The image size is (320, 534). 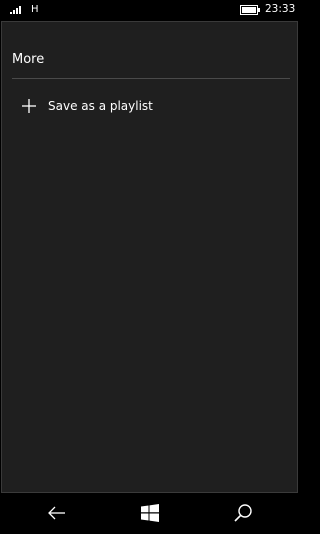 What do you see at coordinates (243, 513) in the screenshot?
I see `search-icon` at bounding box center [243, 513].